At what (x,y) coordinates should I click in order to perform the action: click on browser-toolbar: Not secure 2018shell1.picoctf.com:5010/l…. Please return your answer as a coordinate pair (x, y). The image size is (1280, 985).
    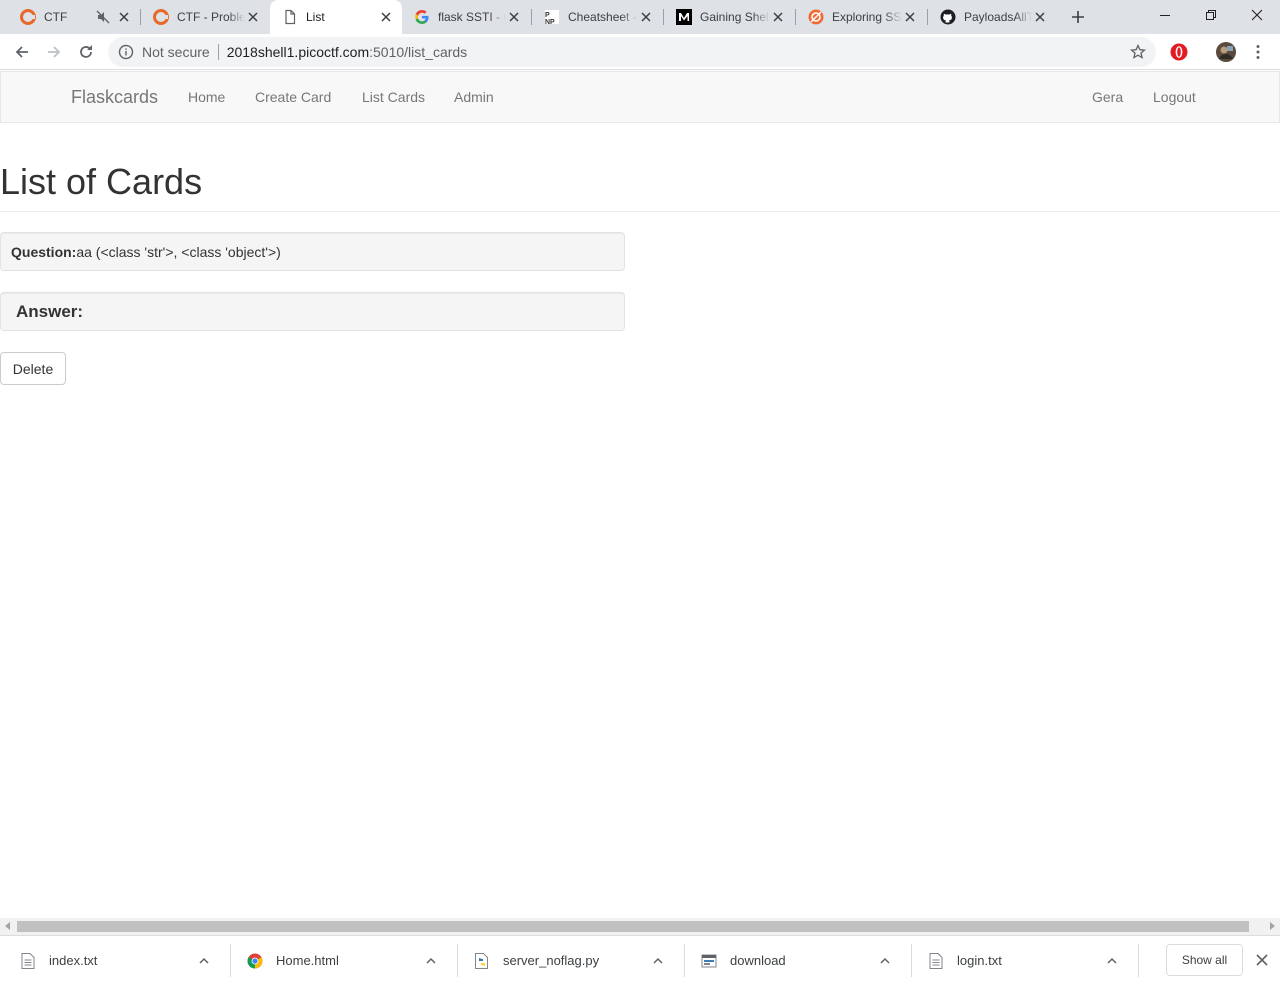
    Looking at the image, I should click on (640, 52).